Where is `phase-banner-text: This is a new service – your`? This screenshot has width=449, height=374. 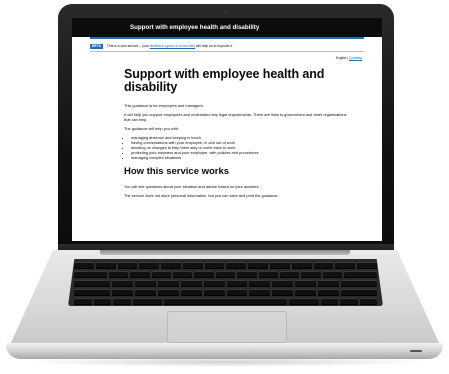 phase-banner-text: This is a new service – your is located at coordinates (127, 46).